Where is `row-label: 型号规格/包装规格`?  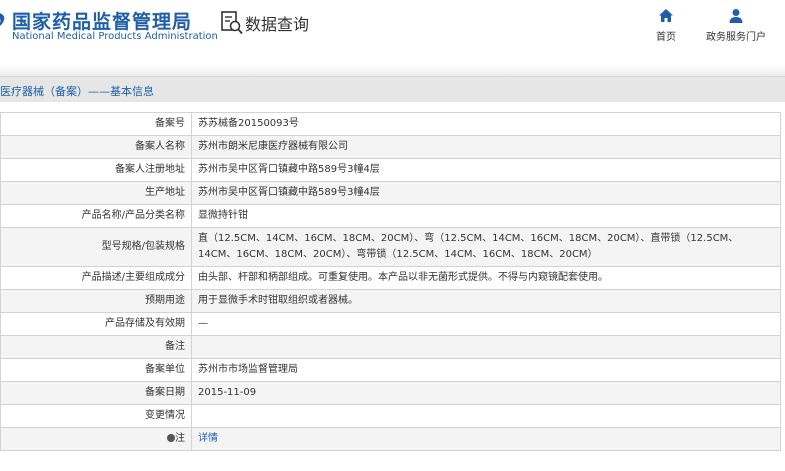
row-label: 型号规格/包装规格 is located at coordinates (96, 247).